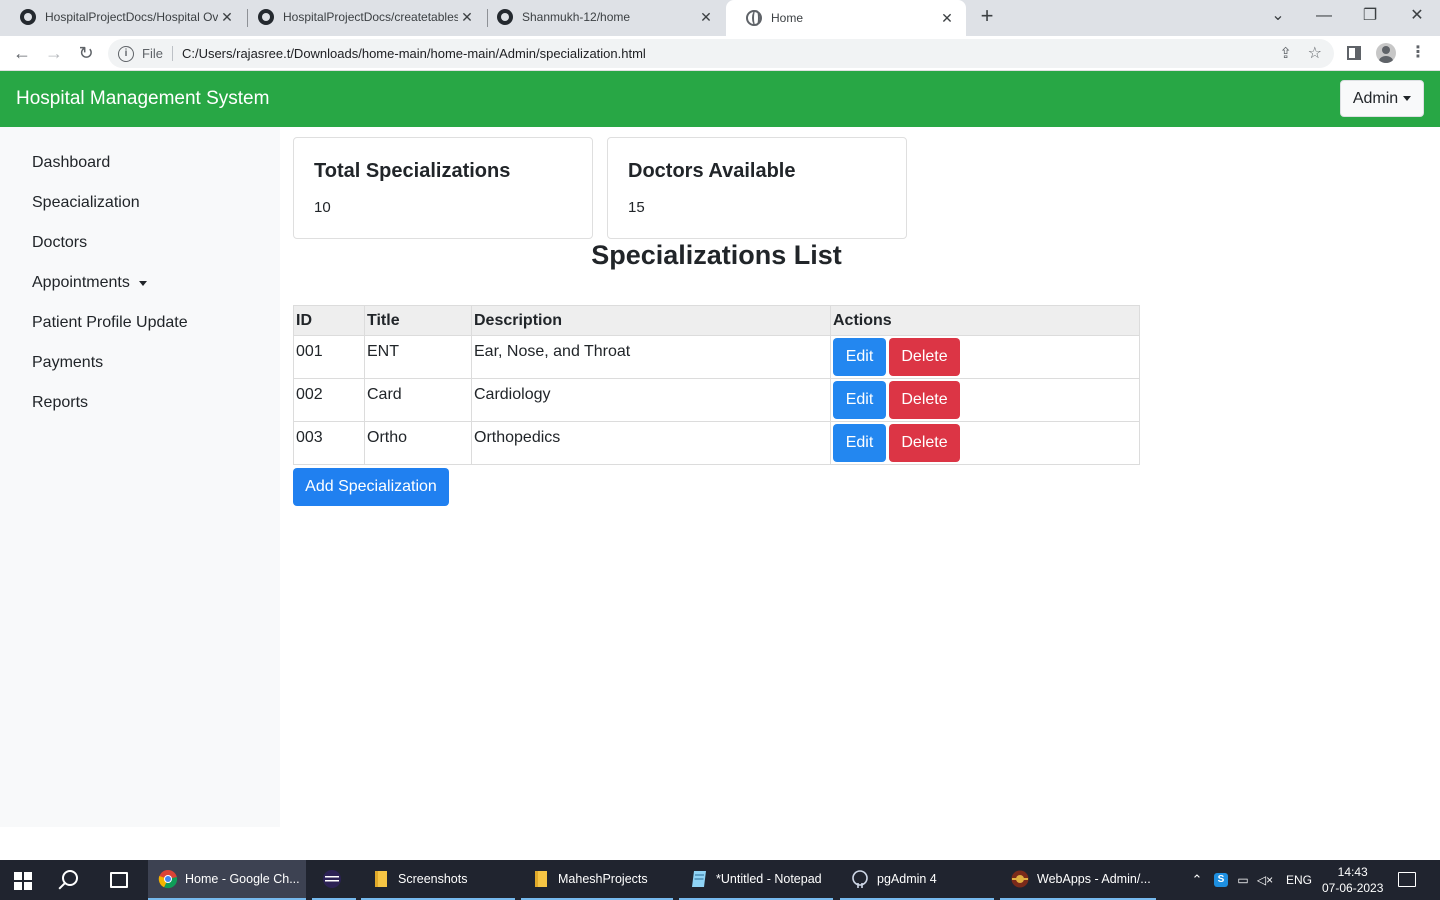 This screenshot has height=900, width=1440. I want to click on system-tray: ⌃ S ▭ ◁× ENG, so click(1250, 880).